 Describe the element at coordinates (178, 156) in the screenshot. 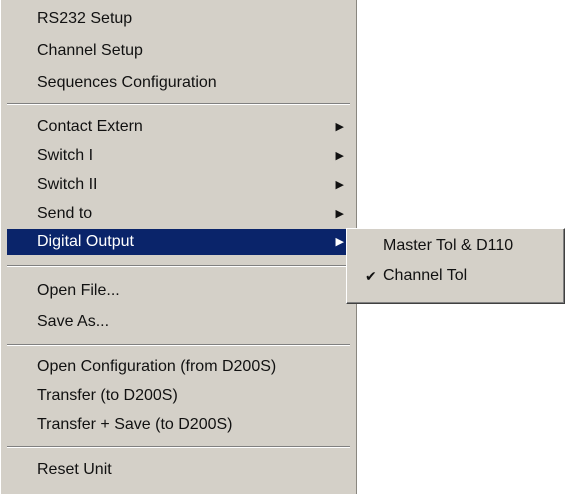

I see `menu-item-switch-i: Switch I ▶` at that location.